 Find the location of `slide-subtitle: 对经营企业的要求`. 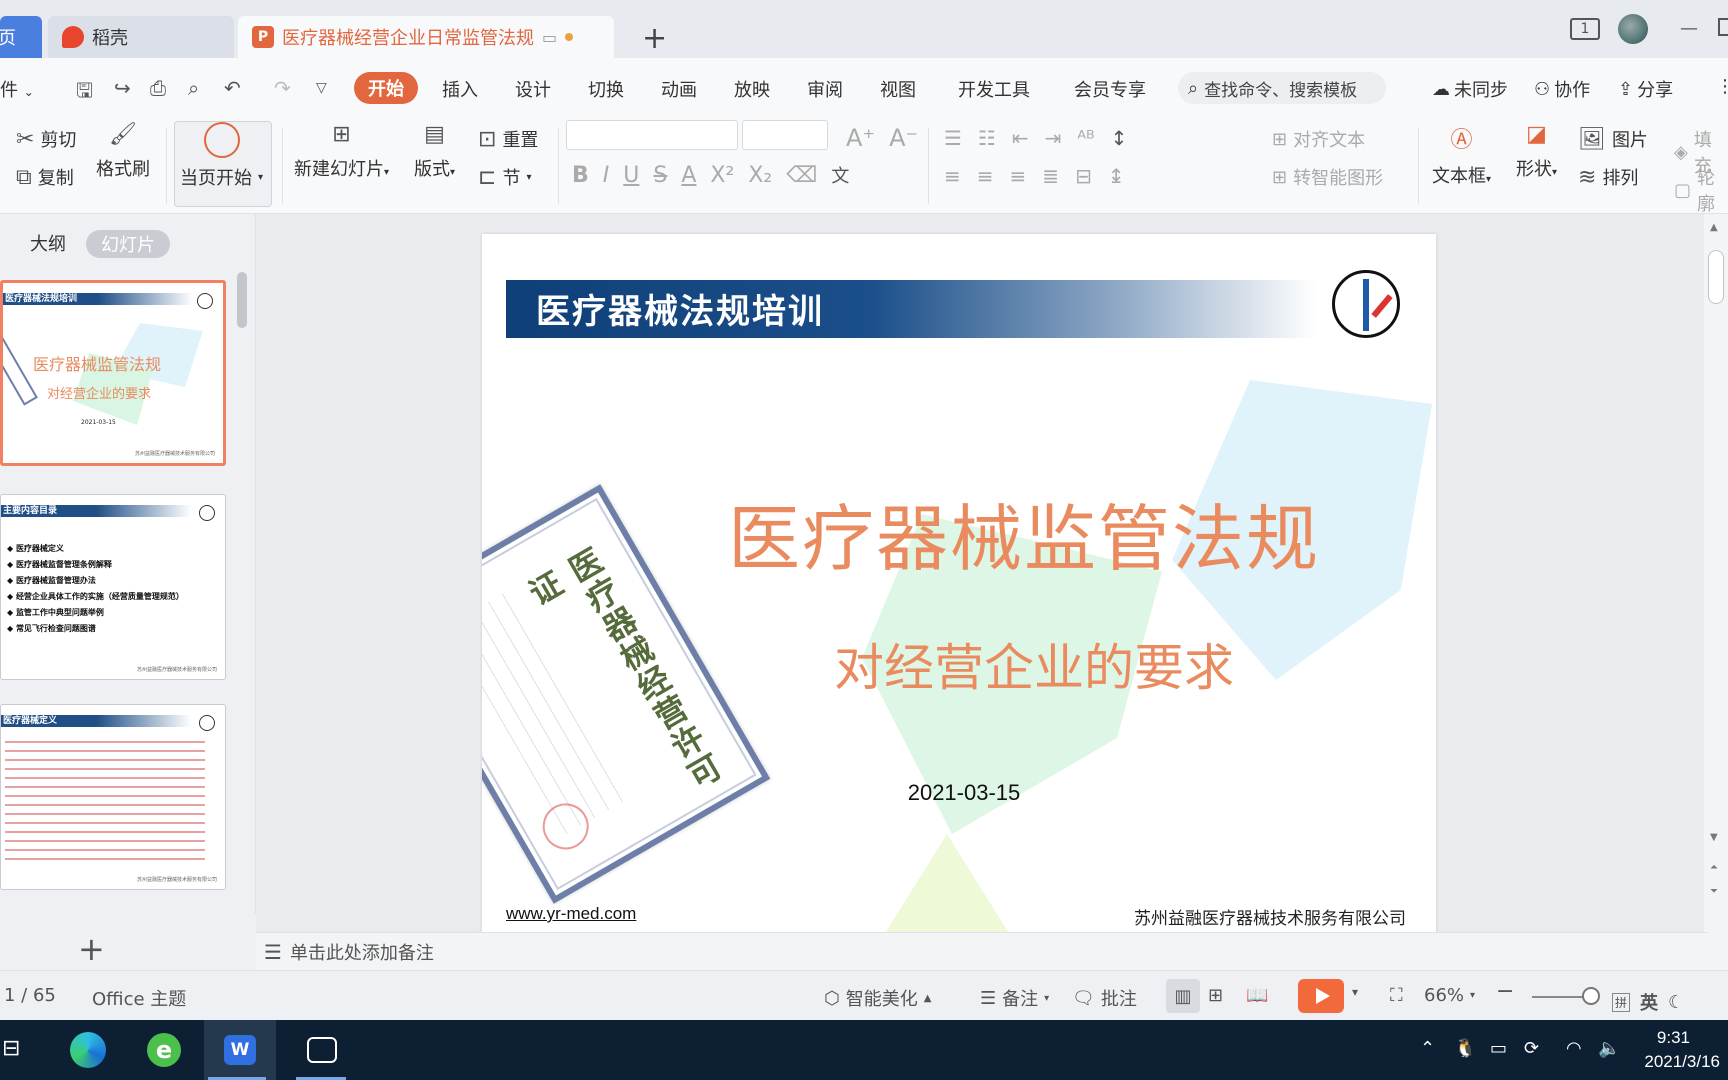

slide-subtitle: 对经营企业的要求 is located at coordinates (959, 664).